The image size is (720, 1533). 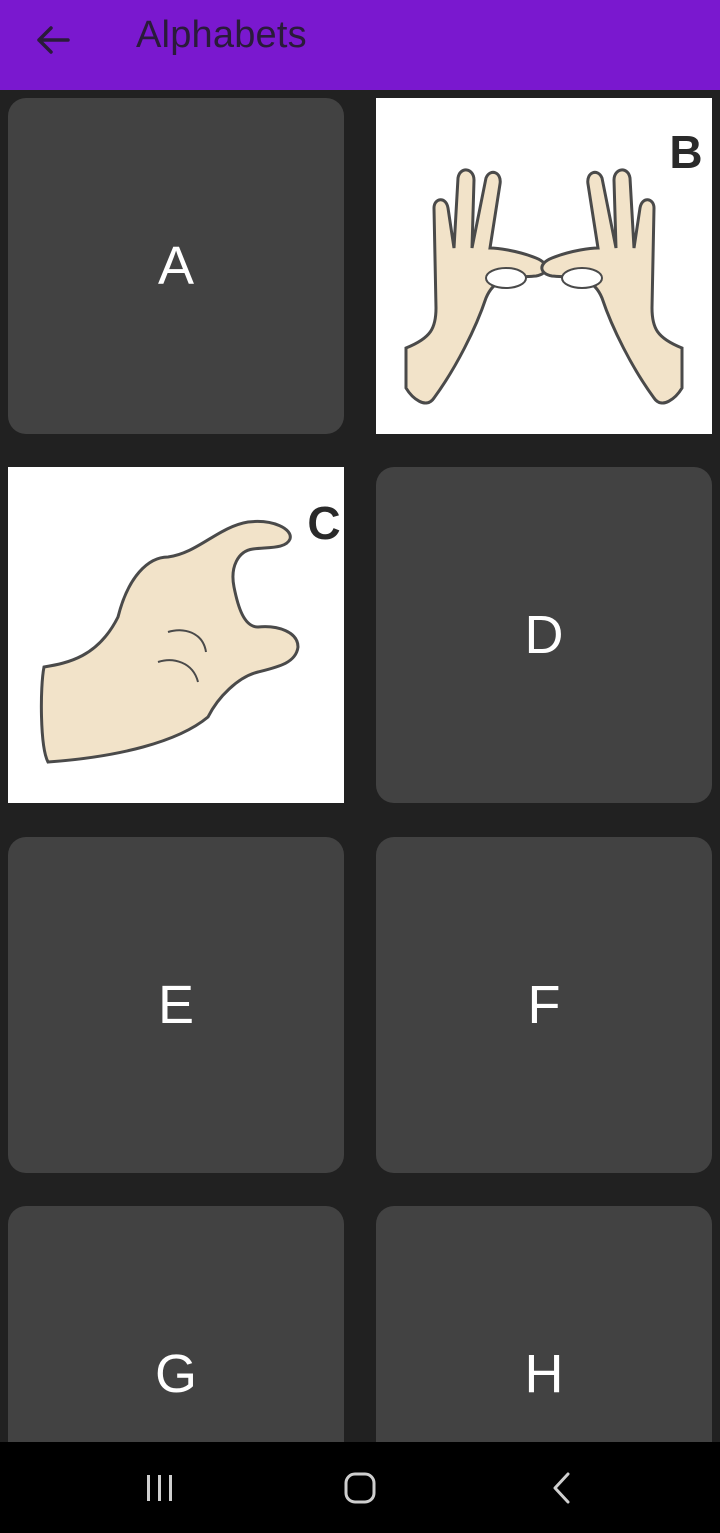 I want to click on tile-letter: E, so click(x=176, y=1005).